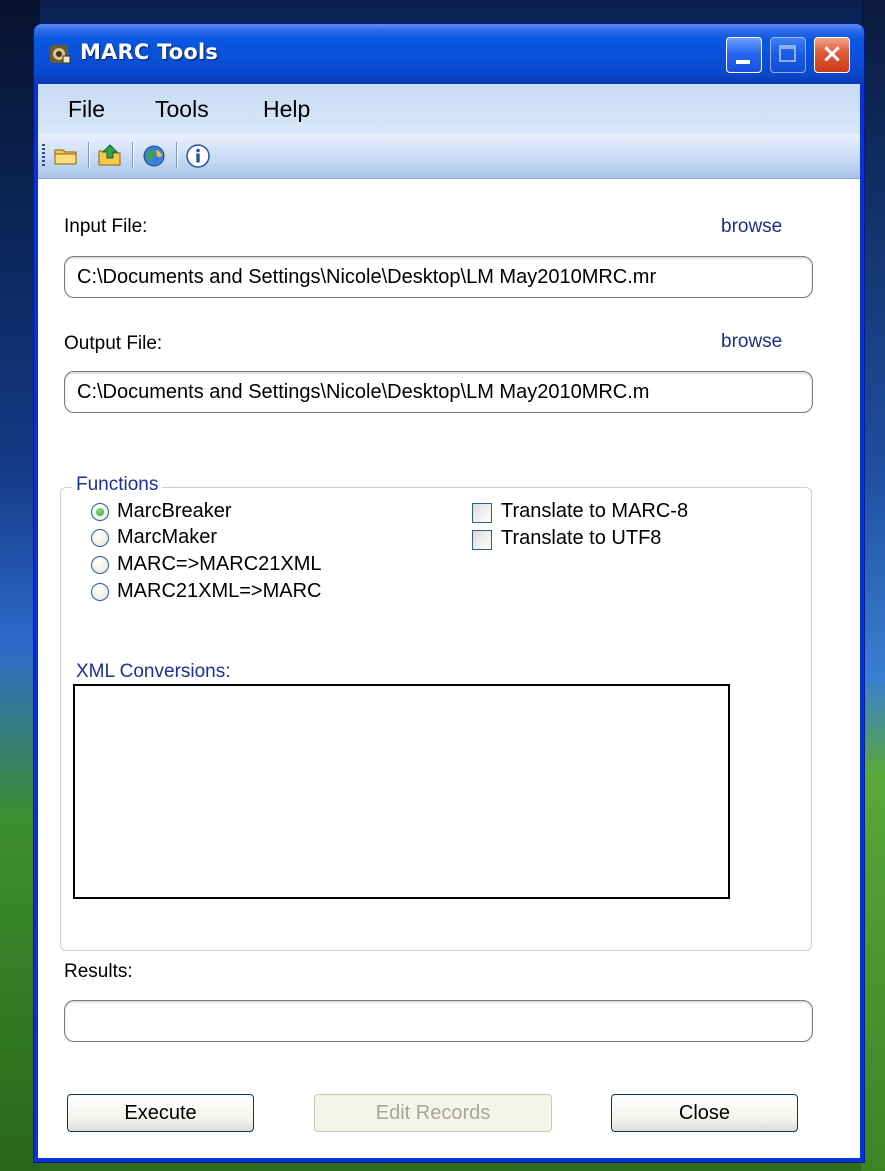  Describe the element at coordinates (449, 54) in the screenshot. I see `title-bar: MARC Tools ×` at that location.